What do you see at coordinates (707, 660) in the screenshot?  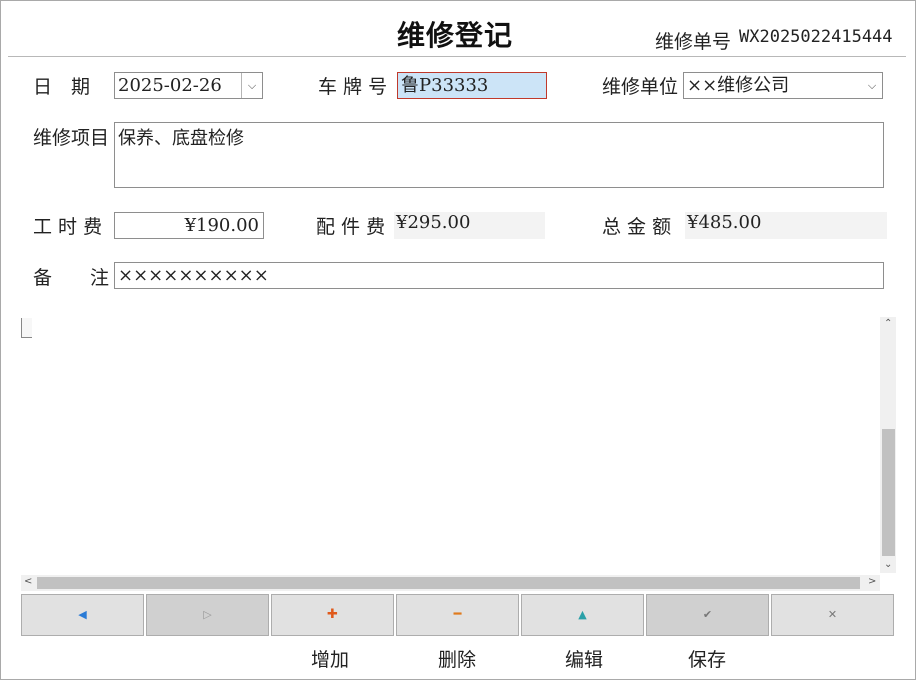 I see `save-caption: 保存` at bounding box center [707, 660].